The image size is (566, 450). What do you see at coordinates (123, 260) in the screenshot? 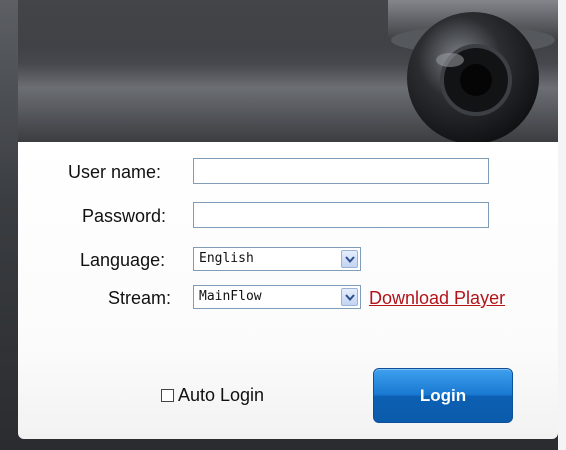
I see `language-label: Language:` at bounding box center [123, 260].